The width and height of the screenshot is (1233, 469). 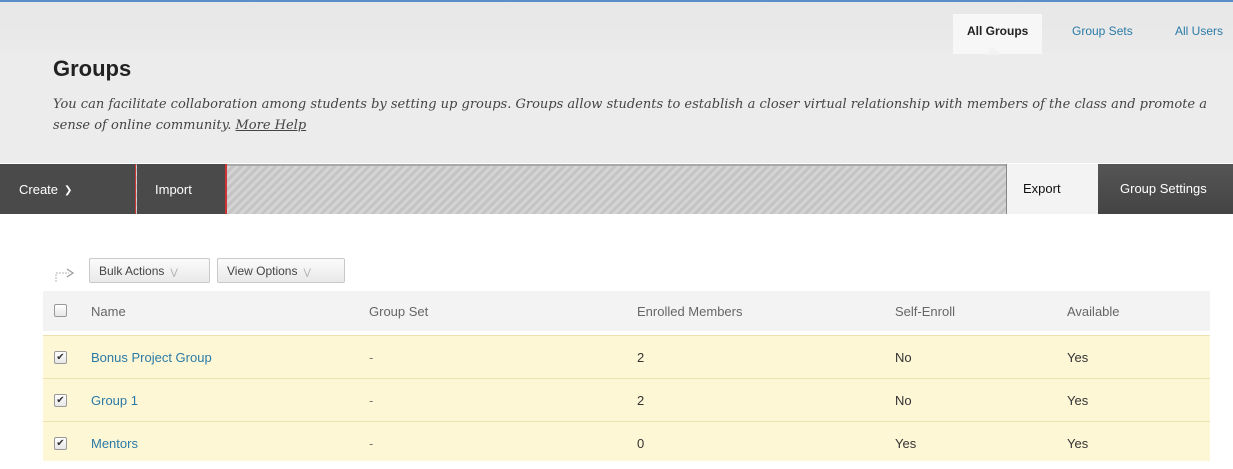 What do you see at coordinates (906, 443) in the screenshot?
I see `self-enroll-value: Yes` at bounding box center [906, 443].